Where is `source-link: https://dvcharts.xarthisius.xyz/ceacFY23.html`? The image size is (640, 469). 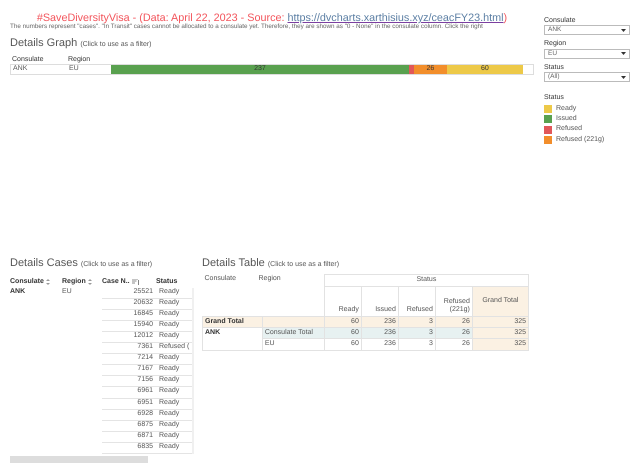
source-link: https://dvcharts.xarthisius.xyz/ceacFY23.html is located at coordinates (396, 18).